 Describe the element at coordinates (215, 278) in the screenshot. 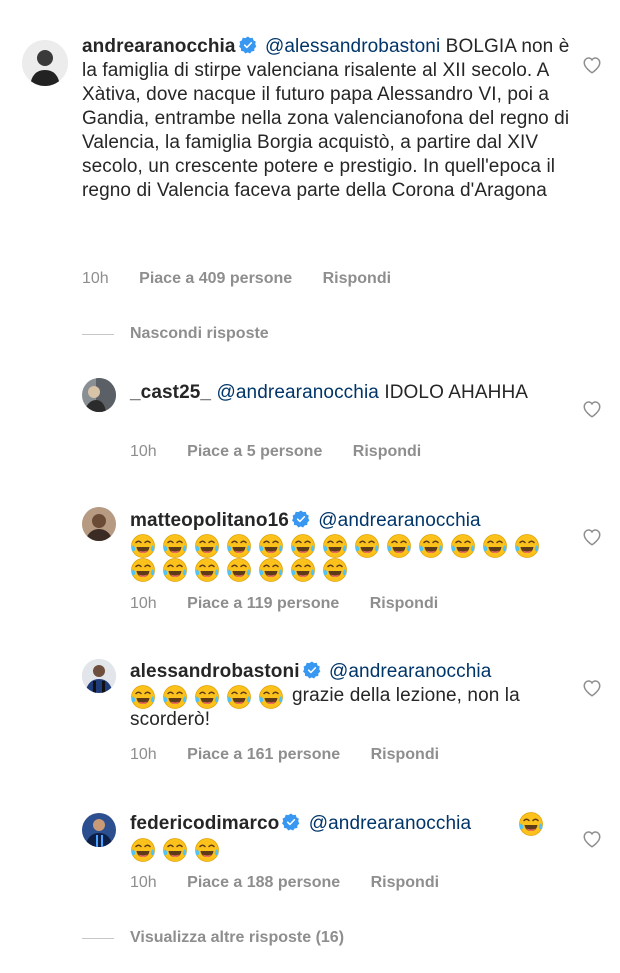

I see `comment-likes: Piace a 409 persone` at that location.